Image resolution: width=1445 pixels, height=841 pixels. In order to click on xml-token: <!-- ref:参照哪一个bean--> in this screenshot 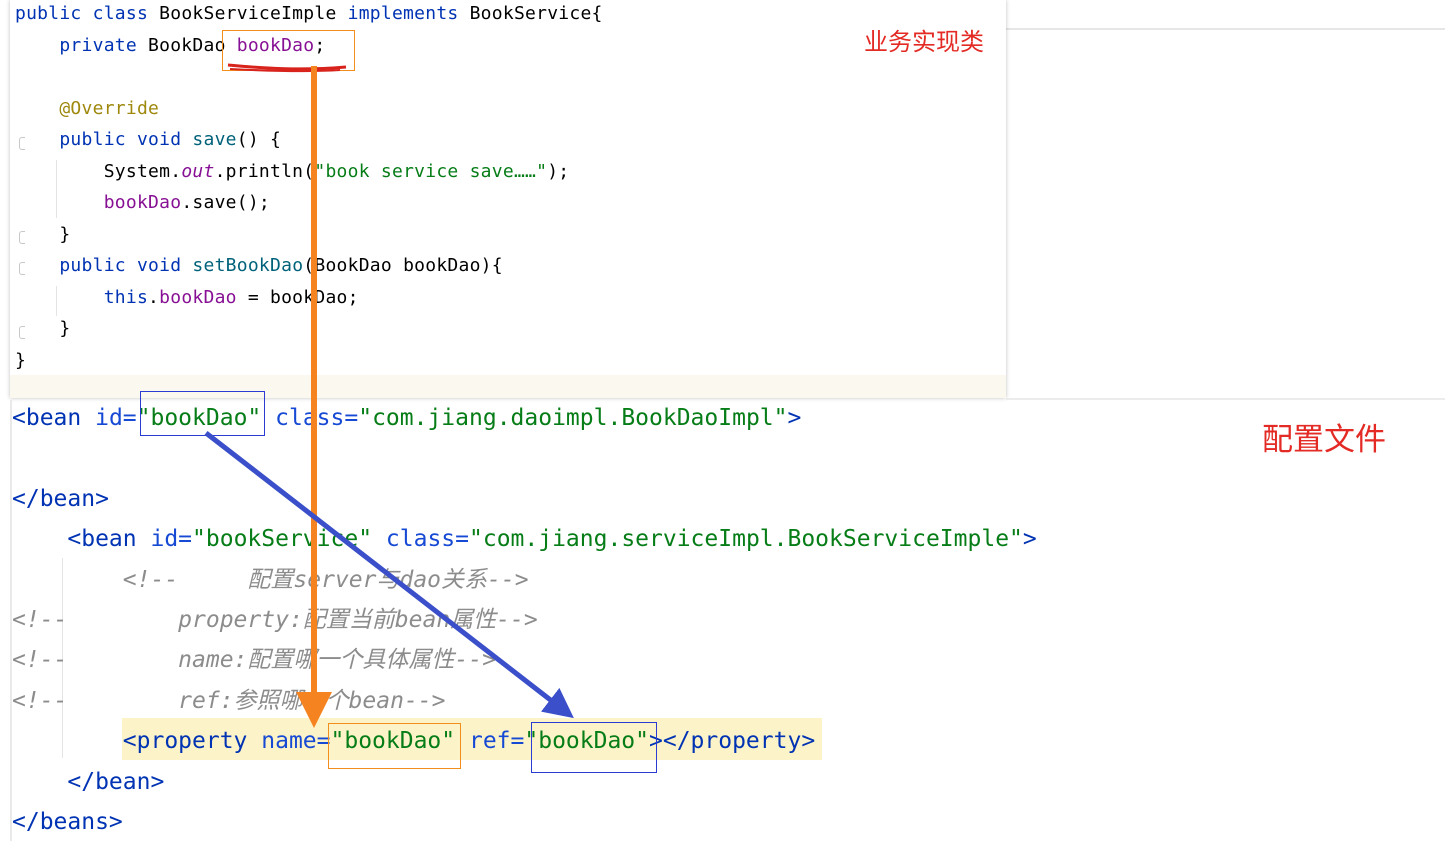, I will do `click(229, 700)`.